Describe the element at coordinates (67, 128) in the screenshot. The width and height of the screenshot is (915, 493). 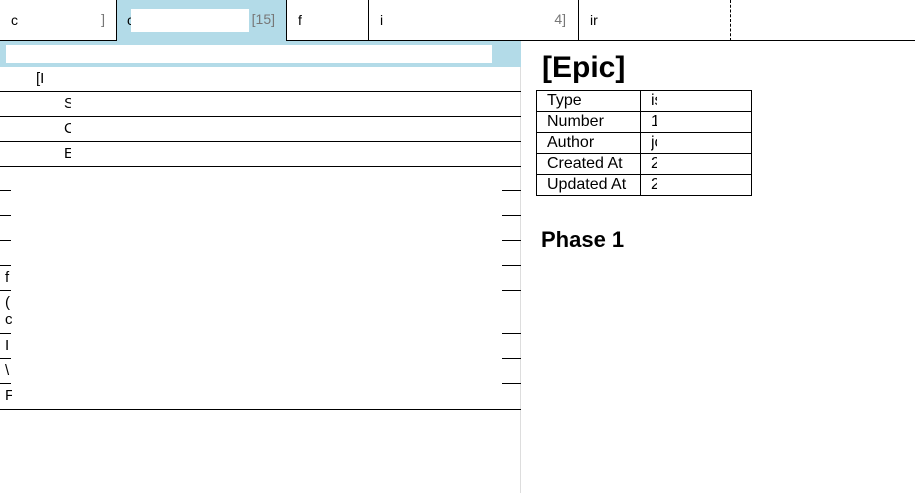
I see `list-item-label: C` at that location.